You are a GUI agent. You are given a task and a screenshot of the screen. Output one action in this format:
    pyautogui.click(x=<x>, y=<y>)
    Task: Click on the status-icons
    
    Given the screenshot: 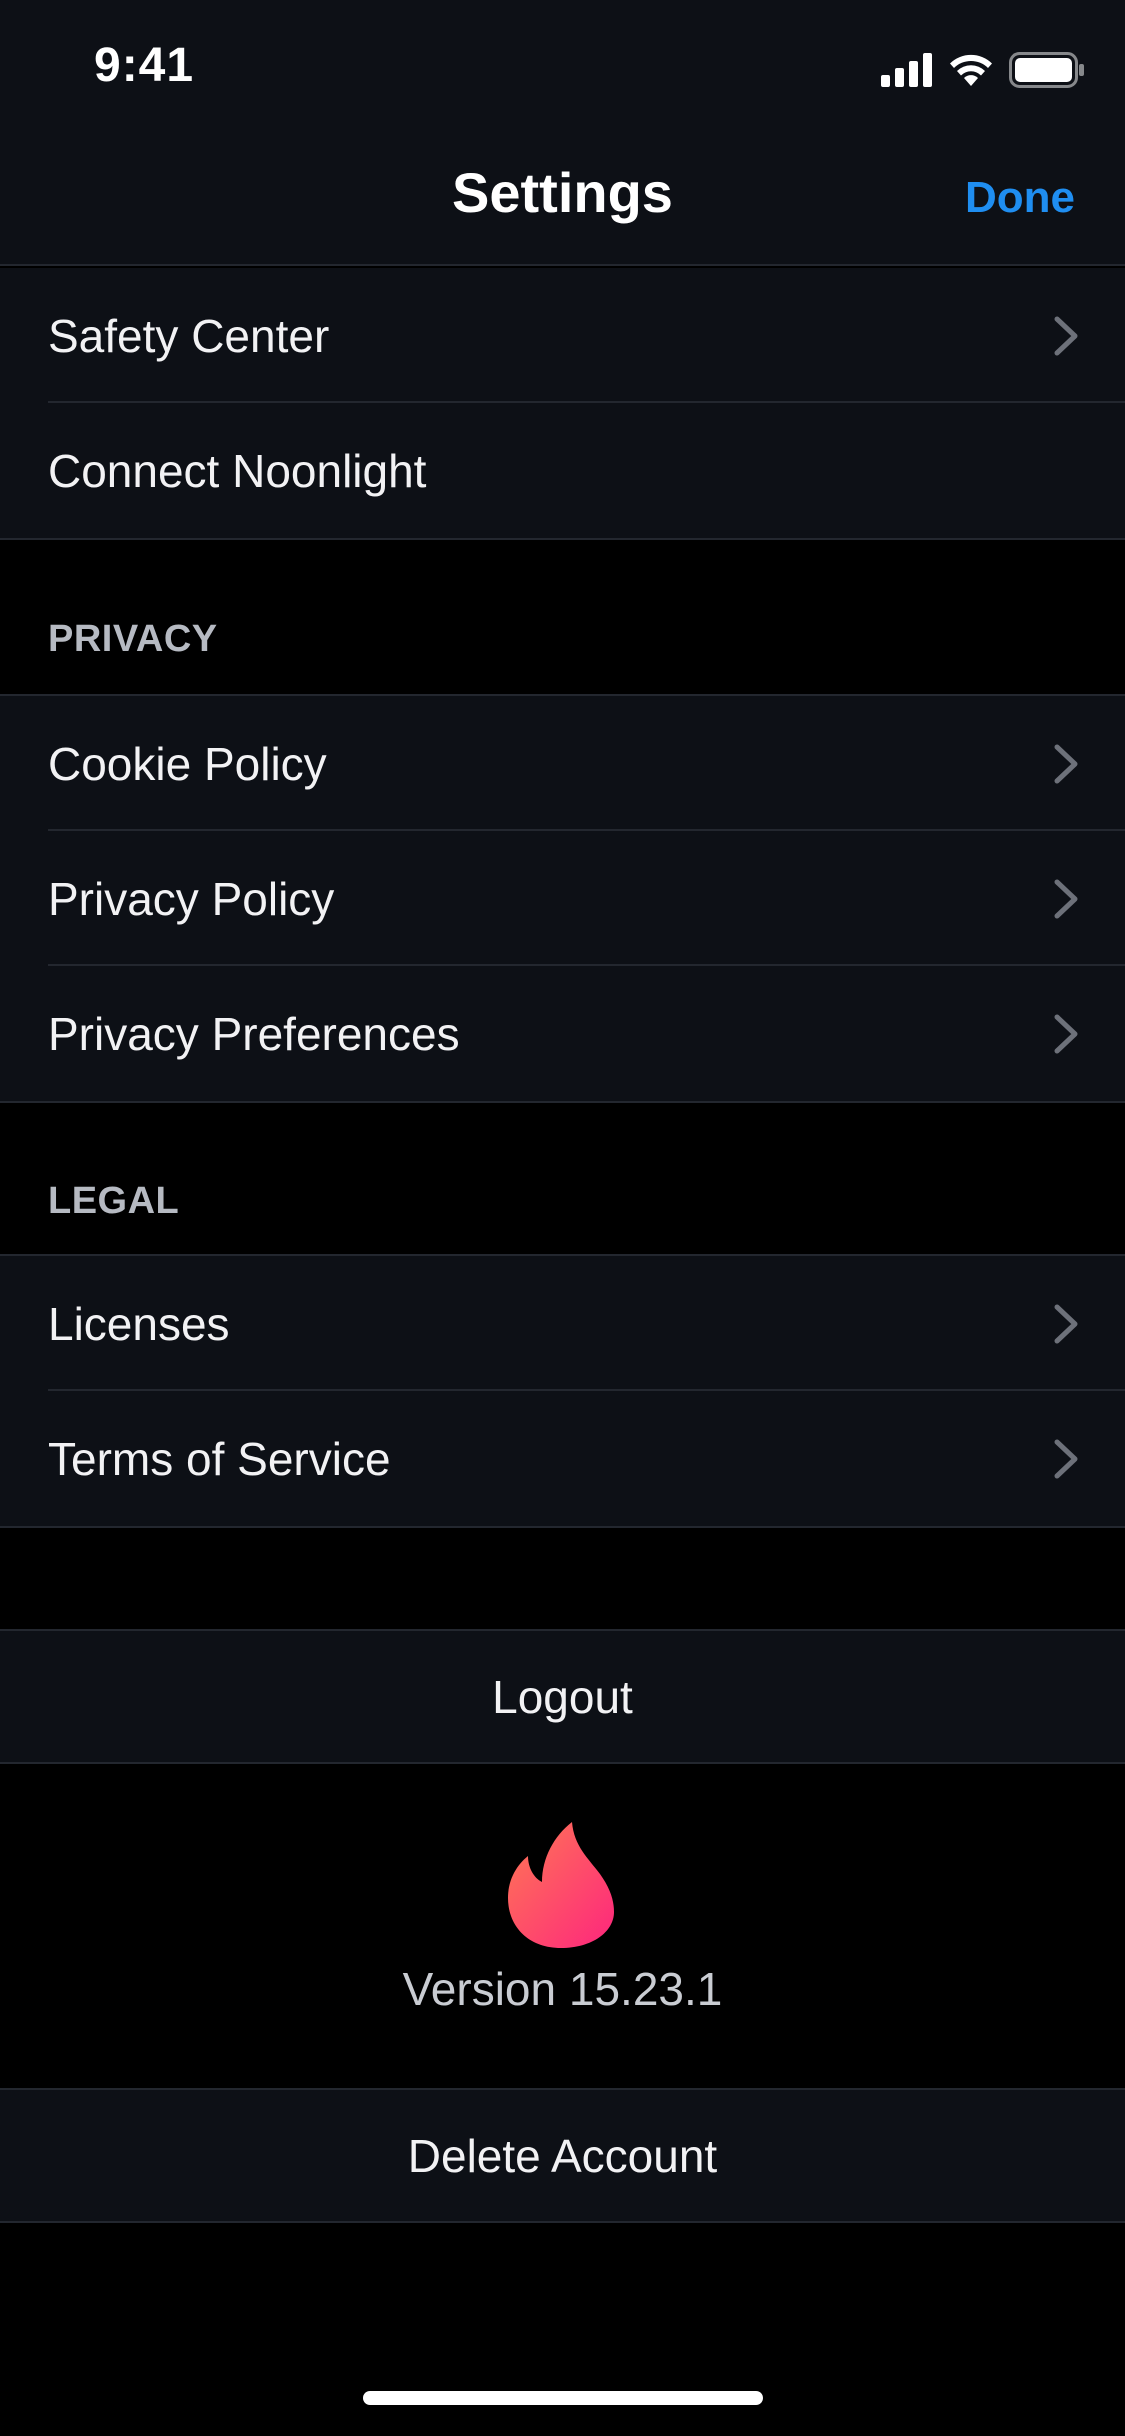 What is the action you would take?
    pyautogui.click(x=983, y=70)
    